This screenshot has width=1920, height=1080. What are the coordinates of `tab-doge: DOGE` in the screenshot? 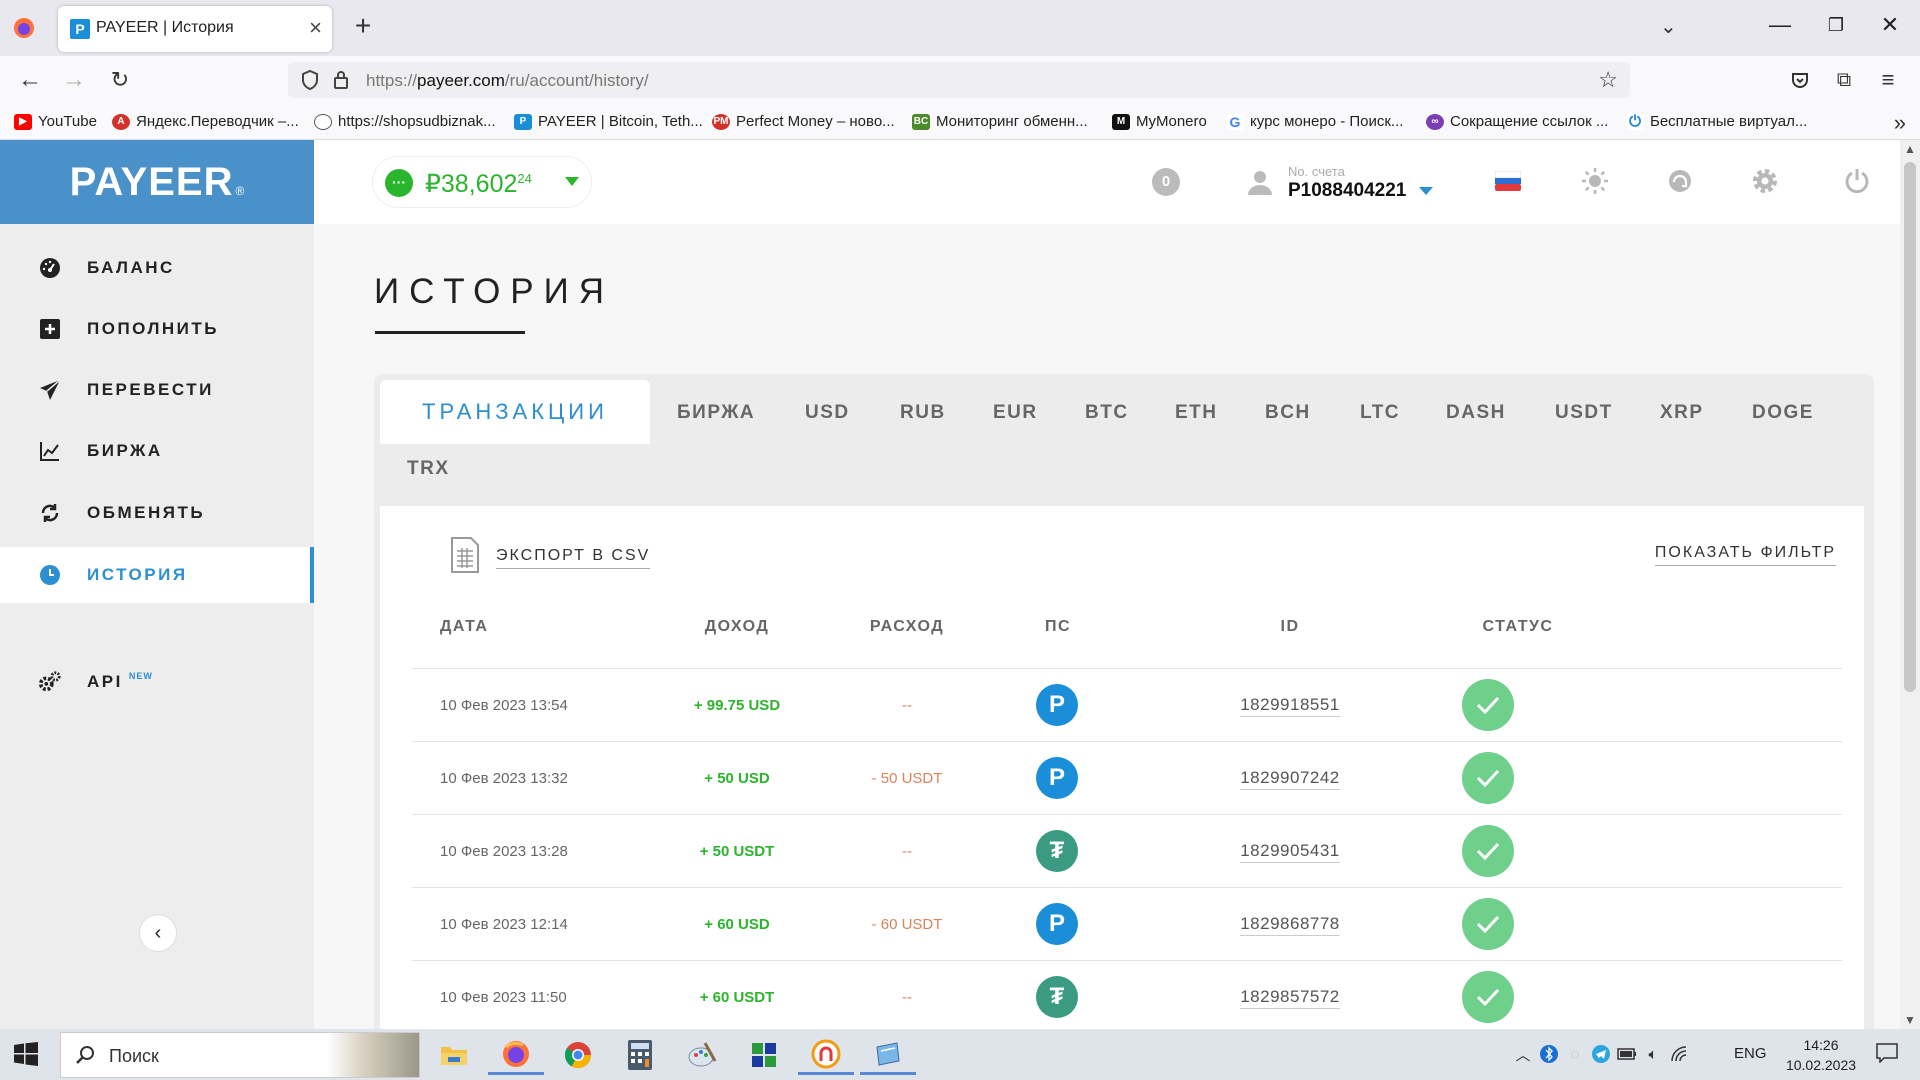 It's located at (1783, 413).